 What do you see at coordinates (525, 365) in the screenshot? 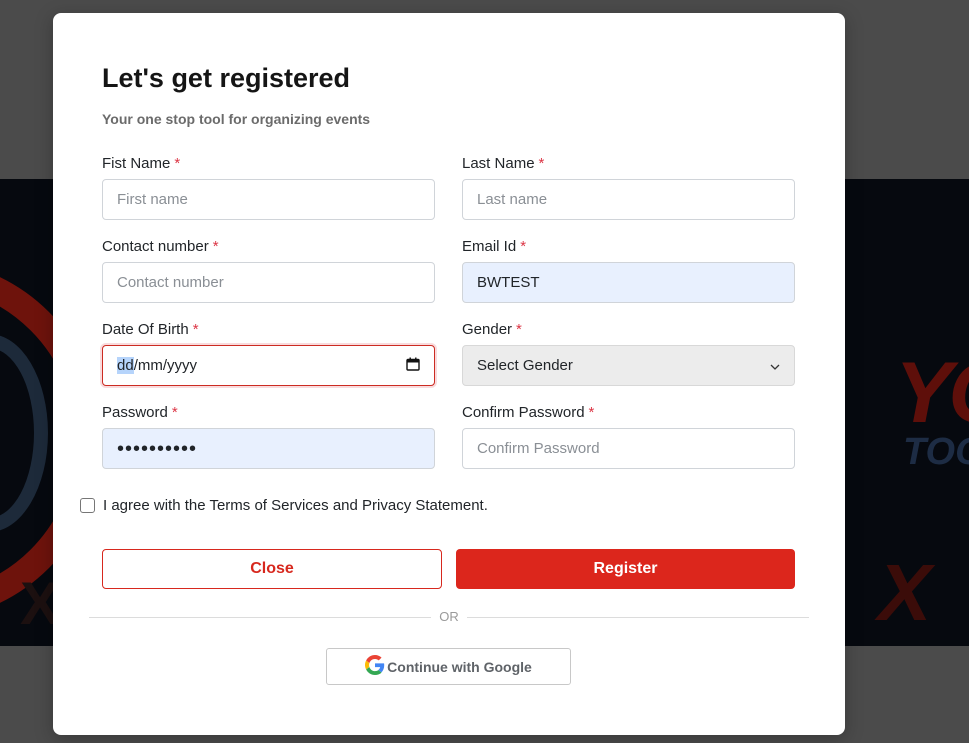
I see `gender-selected-value: Select Gender` at bounding box center [525, 365].